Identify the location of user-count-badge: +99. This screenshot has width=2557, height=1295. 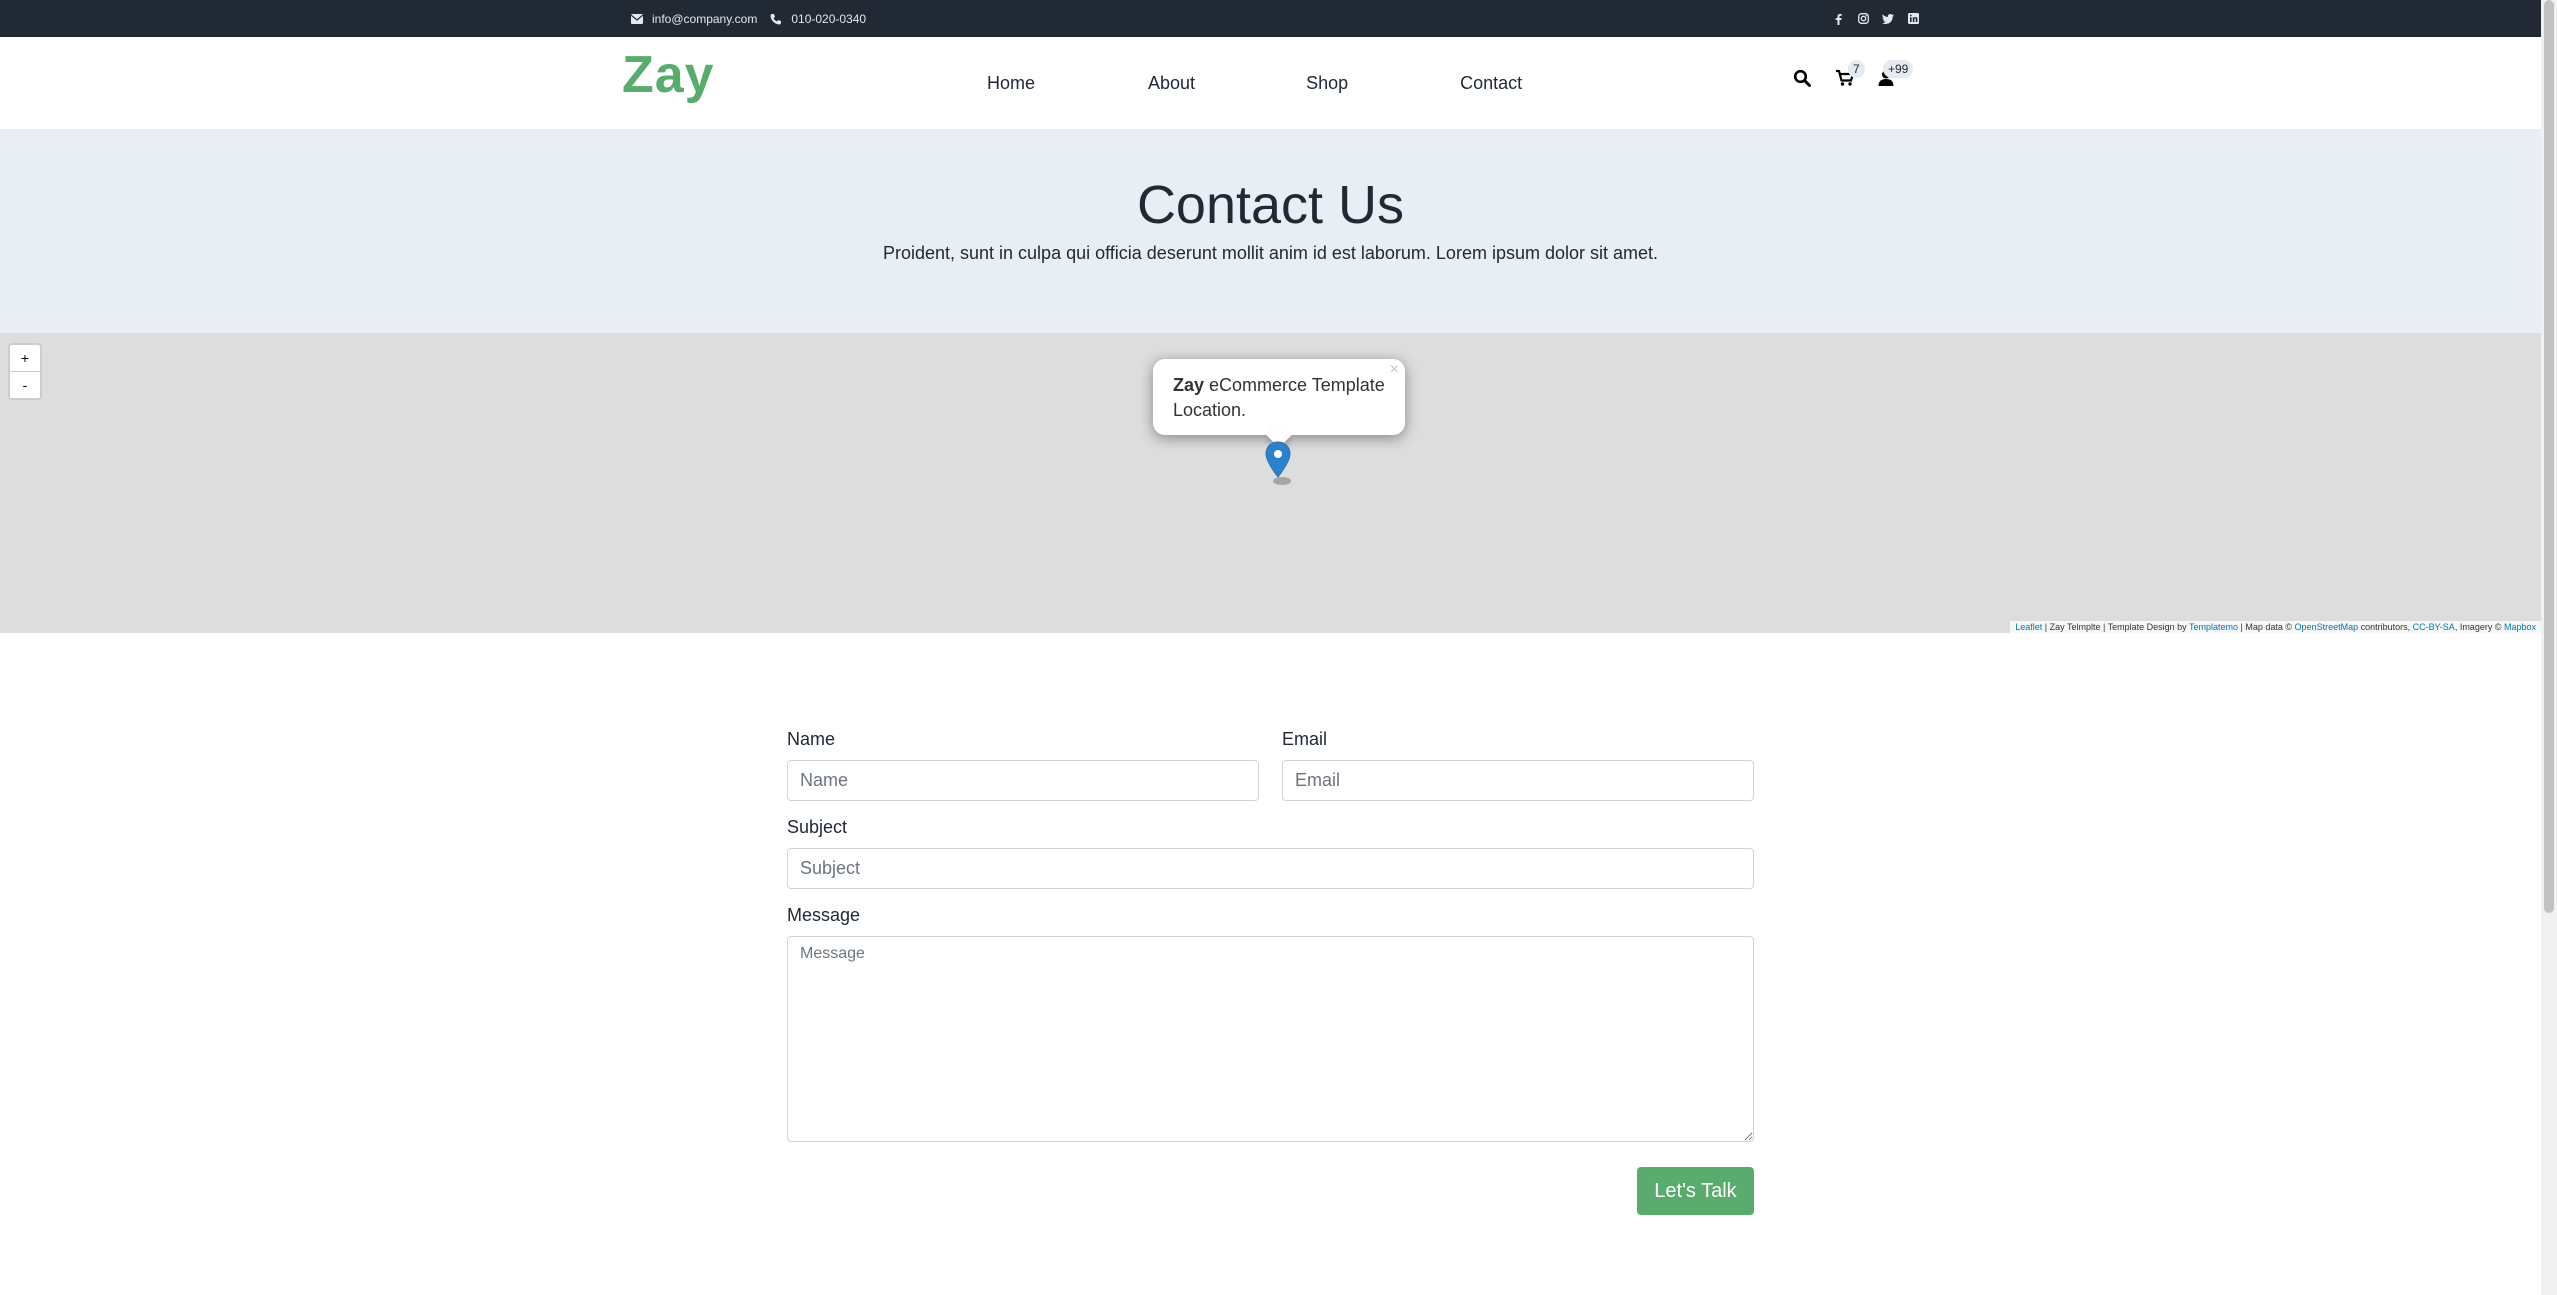
(1898, 69).